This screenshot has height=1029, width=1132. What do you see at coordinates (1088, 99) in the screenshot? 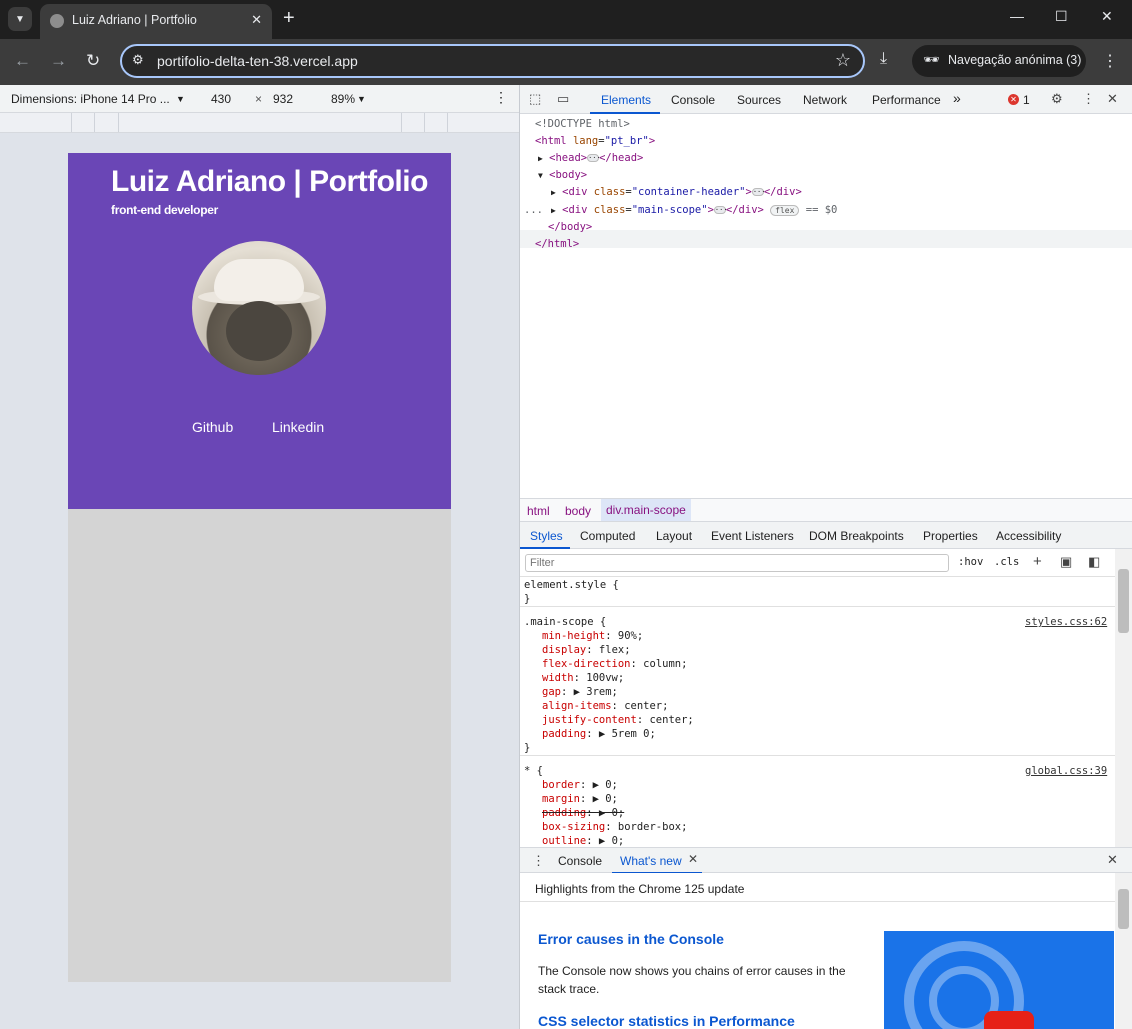
I see `devtools-menu-icon: ⋮` at bounding box center [1088, 99].